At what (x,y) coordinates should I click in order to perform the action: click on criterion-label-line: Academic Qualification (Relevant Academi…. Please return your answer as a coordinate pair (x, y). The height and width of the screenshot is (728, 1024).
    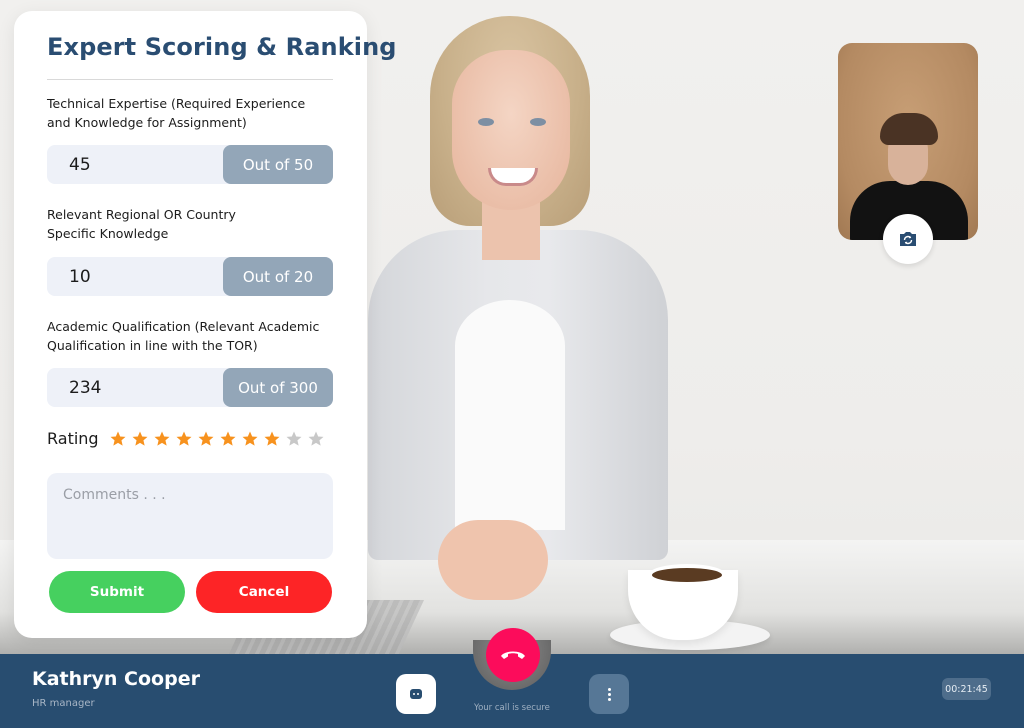
    Looking at the image, I should click on (183, 326).